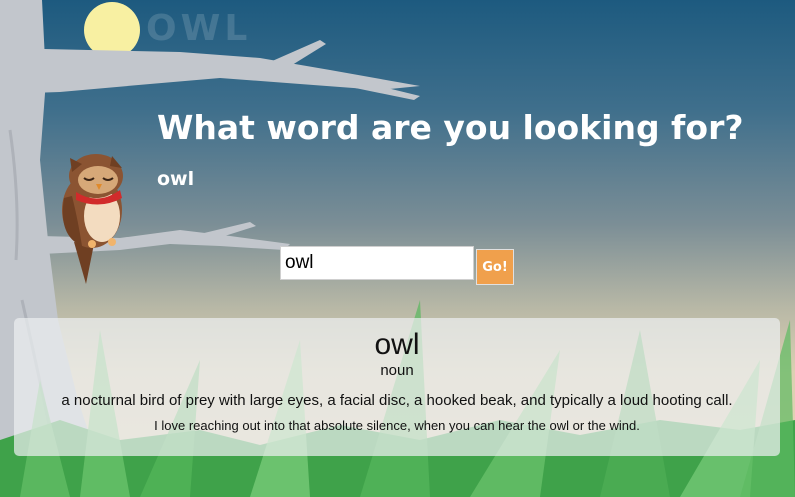 The width and height of the screenshot is (795, 497). I want to click on search-input, so click(377, 263).